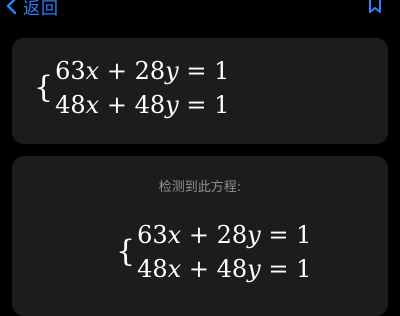 The width and height of the screenshot is (400, 316). I want to click on input-equation-system: { 63x + 28y = 1 48x + 48y = 1, so click(131, 88).